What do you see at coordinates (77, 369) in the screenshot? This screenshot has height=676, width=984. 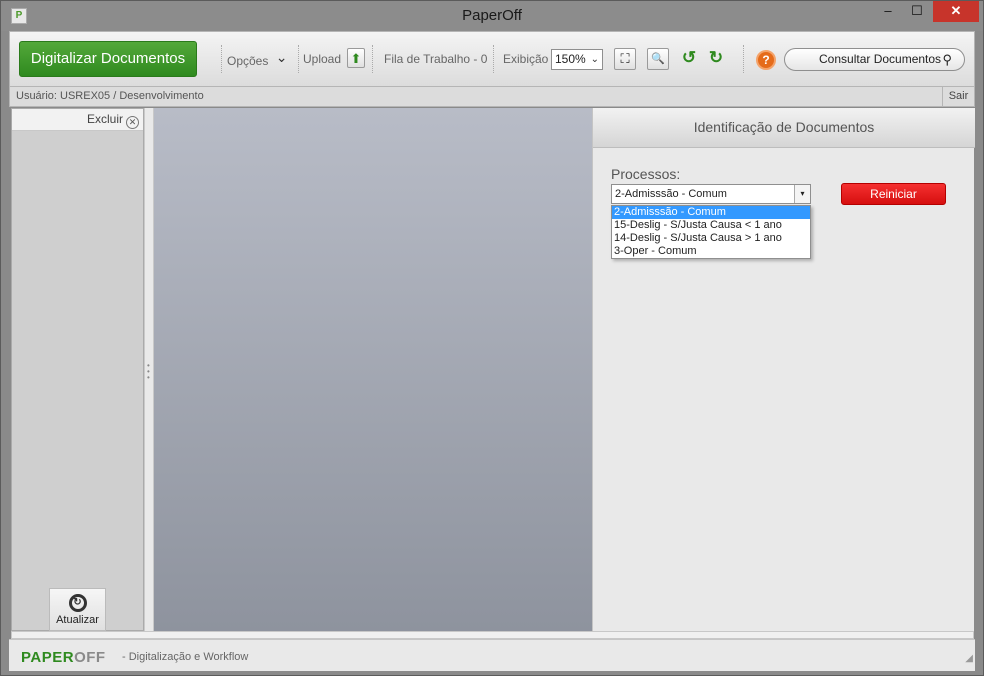 I see `thumbnail-panel: Excluir ✕ ↻ Atualizar` at bounding box center [77, 369].